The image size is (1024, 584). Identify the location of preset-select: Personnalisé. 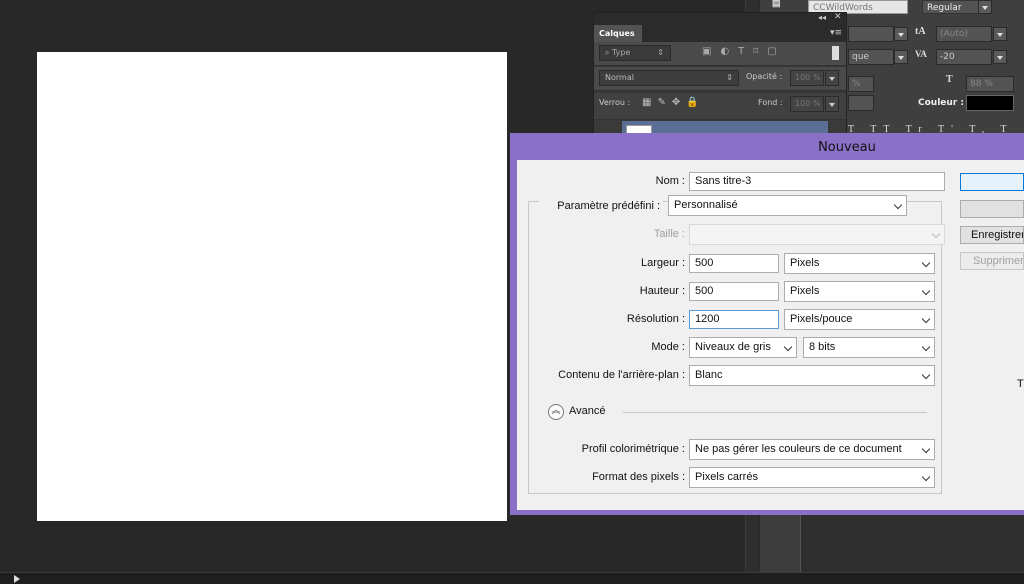
(787, 205).